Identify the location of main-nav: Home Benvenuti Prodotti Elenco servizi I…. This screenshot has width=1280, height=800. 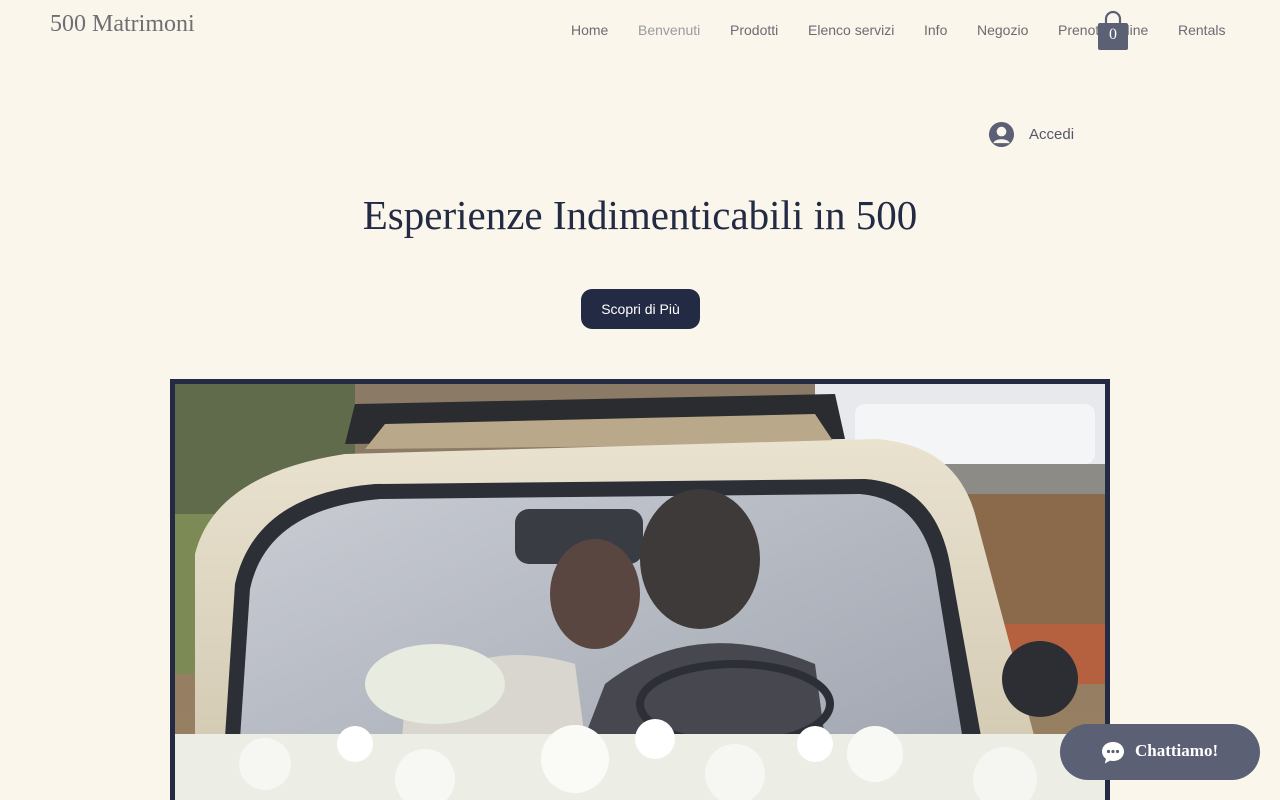
(898, 31).